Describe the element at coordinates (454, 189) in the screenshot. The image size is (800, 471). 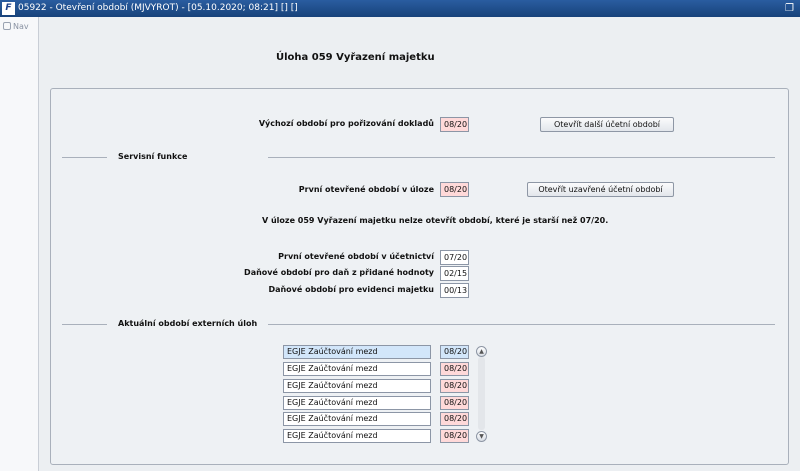
I see `first-open-period-field: 08/20` at that location.